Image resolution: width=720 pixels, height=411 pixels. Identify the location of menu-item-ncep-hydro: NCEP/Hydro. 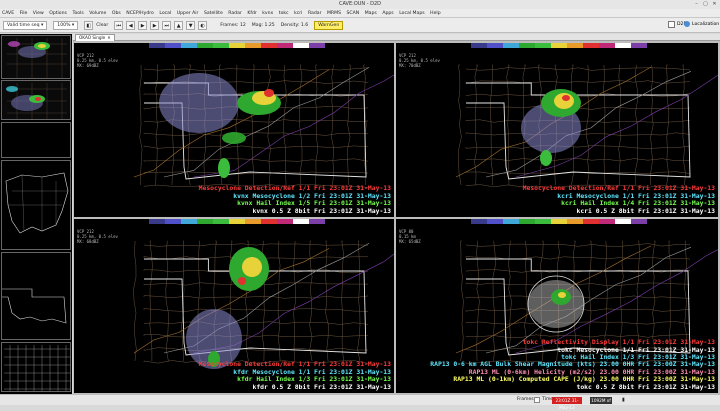
(140, 13).